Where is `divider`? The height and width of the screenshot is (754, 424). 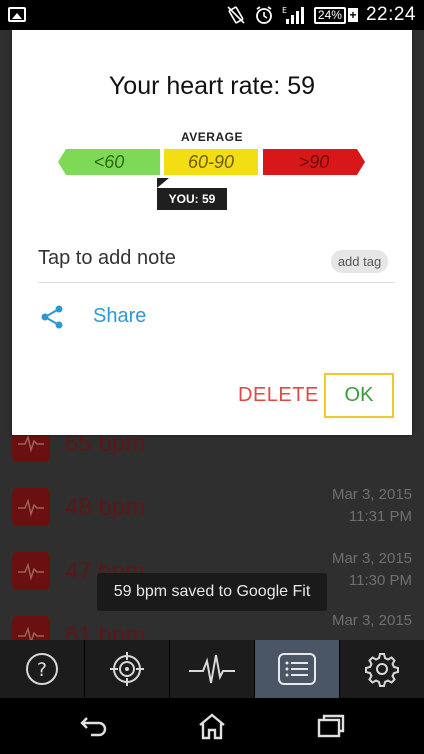 divider is located at coordinates (216, 282).